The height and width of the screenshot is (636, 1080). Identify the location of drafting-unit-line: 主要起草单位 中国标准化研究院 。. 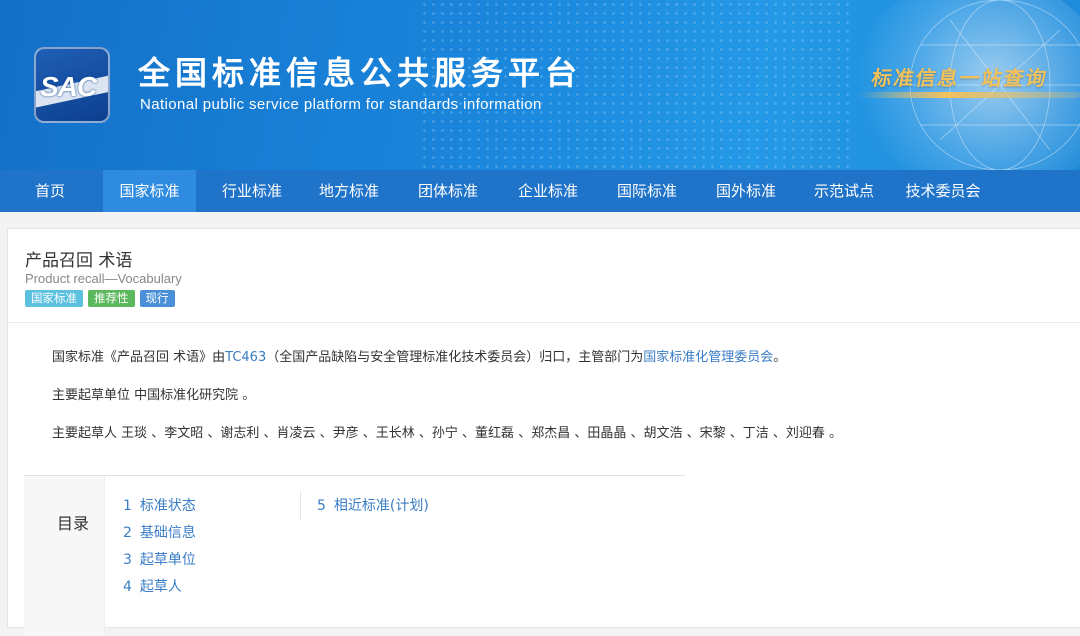
(154, 395).